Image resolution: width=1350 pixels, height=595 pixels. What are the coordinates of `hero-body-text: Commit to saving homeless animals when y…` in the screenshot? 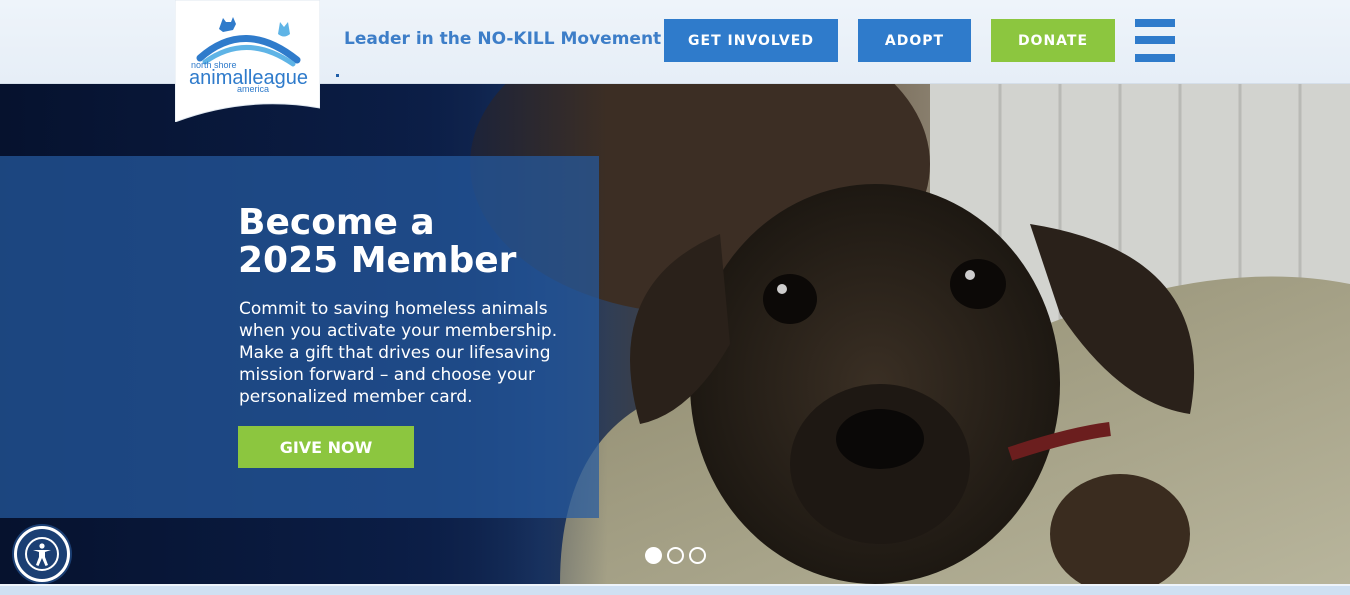 It's located at (398, 353).